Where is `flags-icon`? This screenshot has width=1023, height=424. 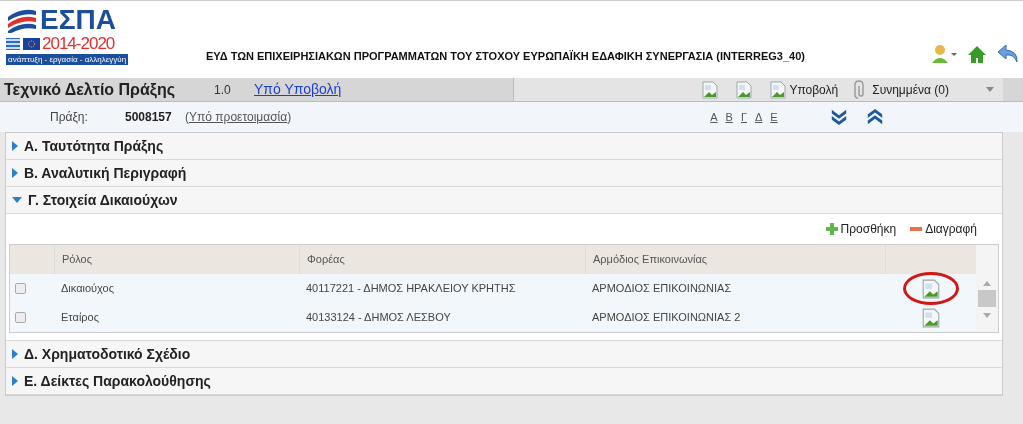
flags-icon is located at coordinates (23, 44).